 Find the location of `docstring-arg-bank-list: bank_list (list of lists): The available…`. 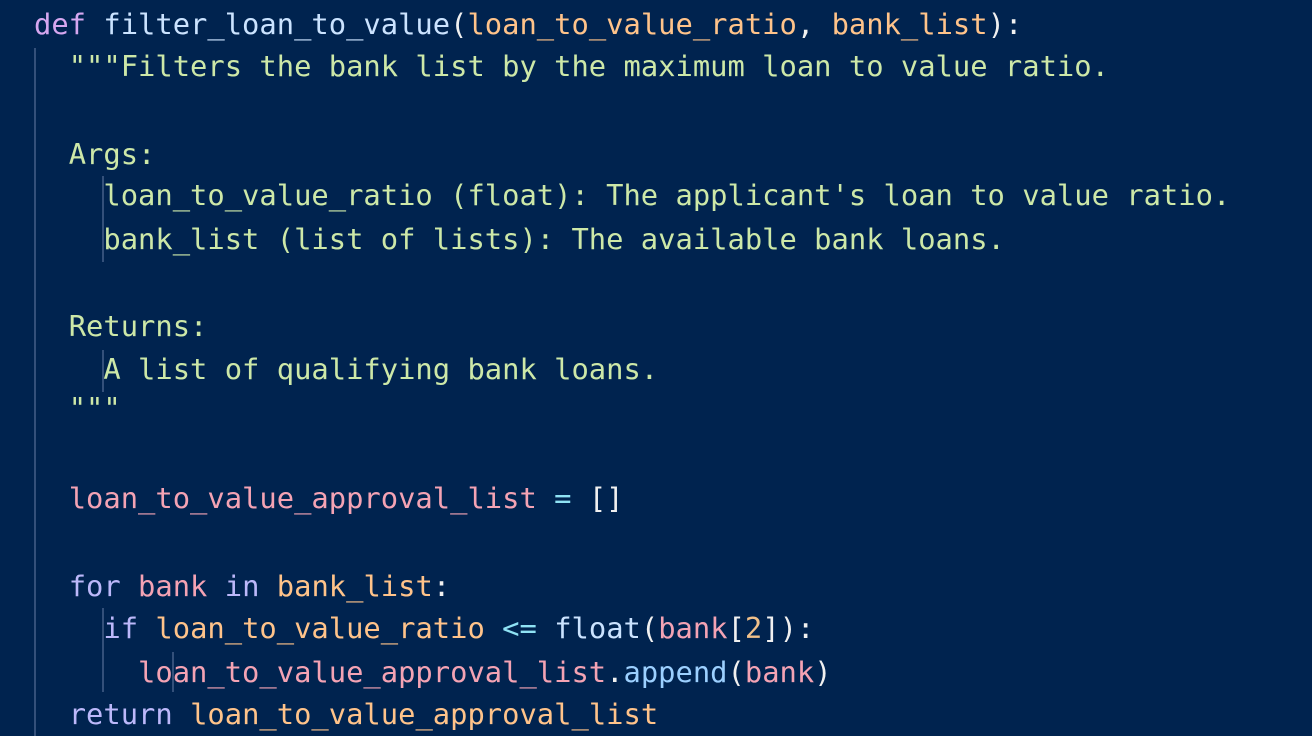

docstring-arg-bank-list: bank_list (list of lists): The available… is located at coordinates (554, 239).